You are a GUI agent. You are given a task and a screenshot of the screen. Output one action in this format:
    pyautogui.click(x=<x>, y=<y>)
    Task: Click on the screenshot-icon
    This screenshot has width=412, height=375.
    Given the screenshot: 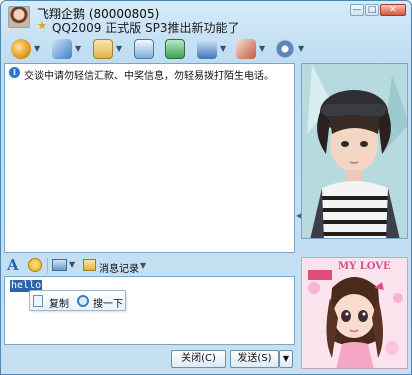 What is the action you would take?
    pyautogui.click(x=59, y=265)
    